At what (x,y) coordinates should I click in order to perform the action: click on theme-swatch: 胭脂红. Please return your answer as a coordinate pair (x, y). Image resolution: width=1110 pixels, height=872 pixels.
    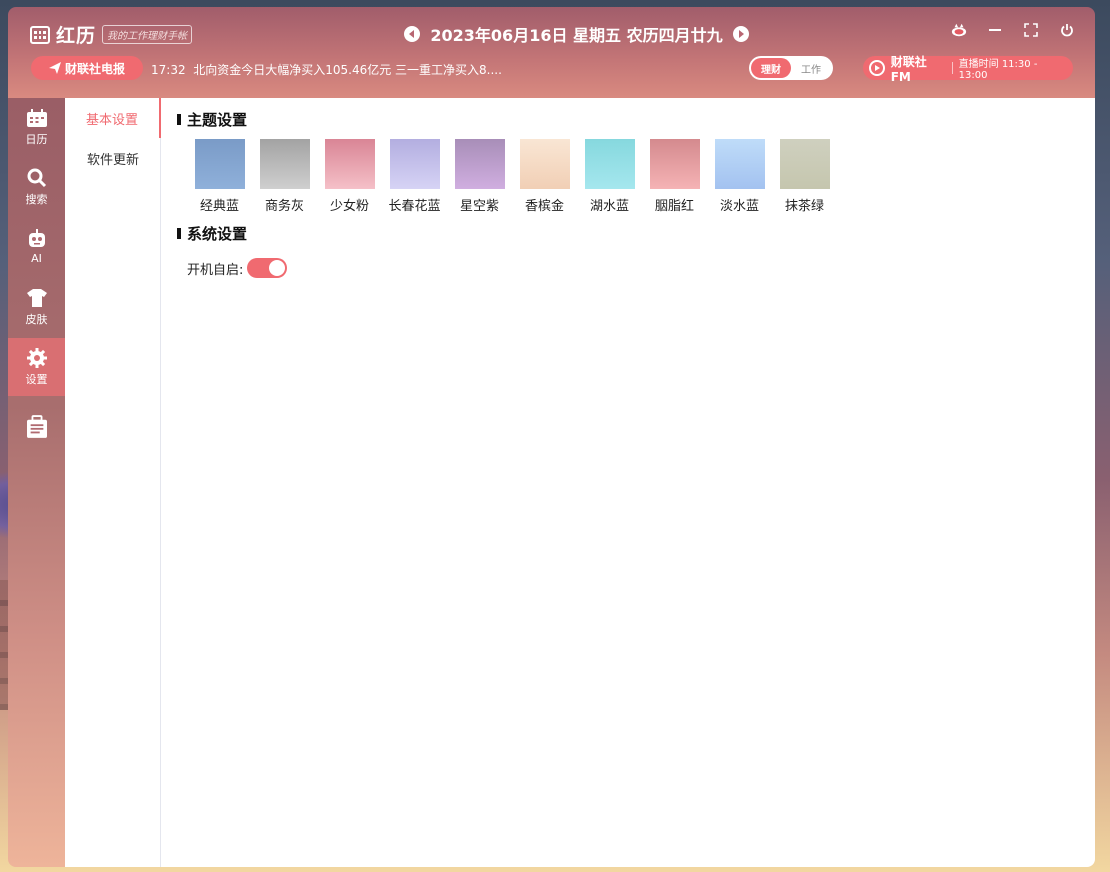
    Looking at the image, I should click on (674, 176).